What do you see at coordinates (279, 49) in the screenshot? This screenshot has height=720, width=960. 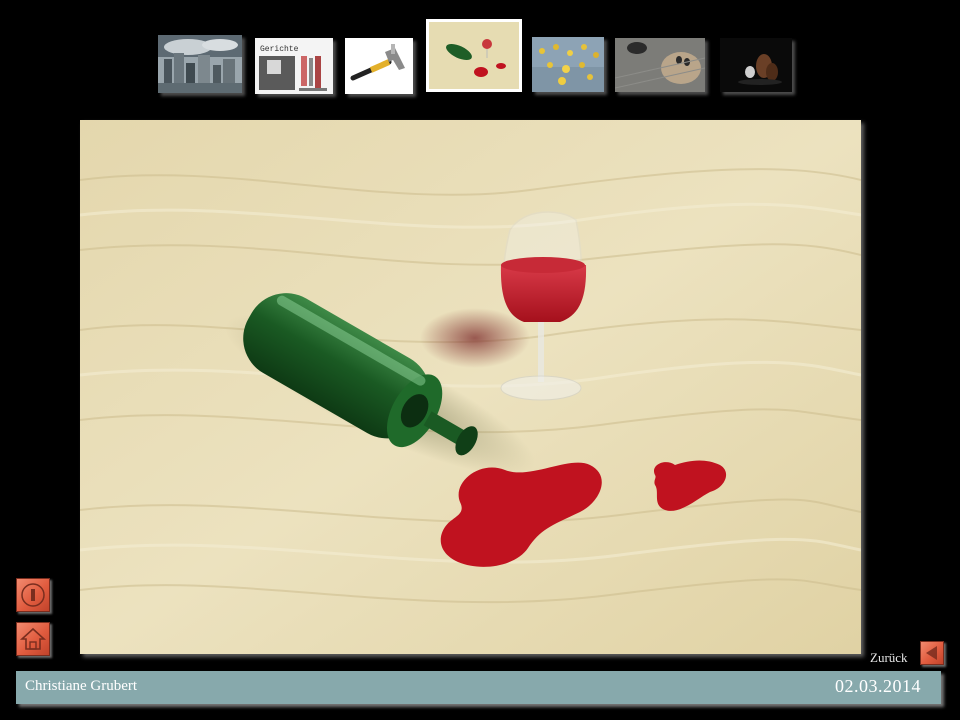 I see `thumbnail-gerichte-caption: Gerichte` at bounding box center [279, 49].